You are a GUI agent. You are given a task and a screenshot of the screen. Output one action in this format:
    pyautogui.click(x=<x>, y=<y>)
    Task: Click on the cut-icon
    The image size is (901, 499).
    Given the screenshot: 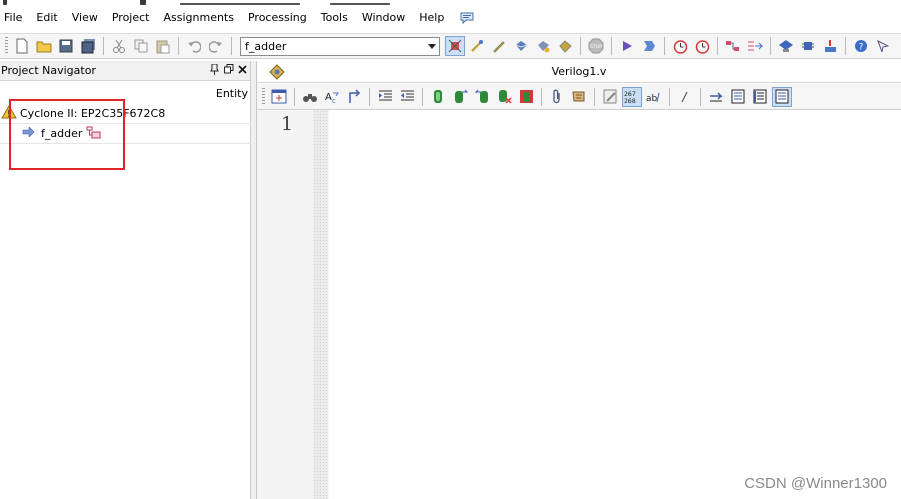 What is the action you would take?
    pyautogui.click(x=119, y=46)
    